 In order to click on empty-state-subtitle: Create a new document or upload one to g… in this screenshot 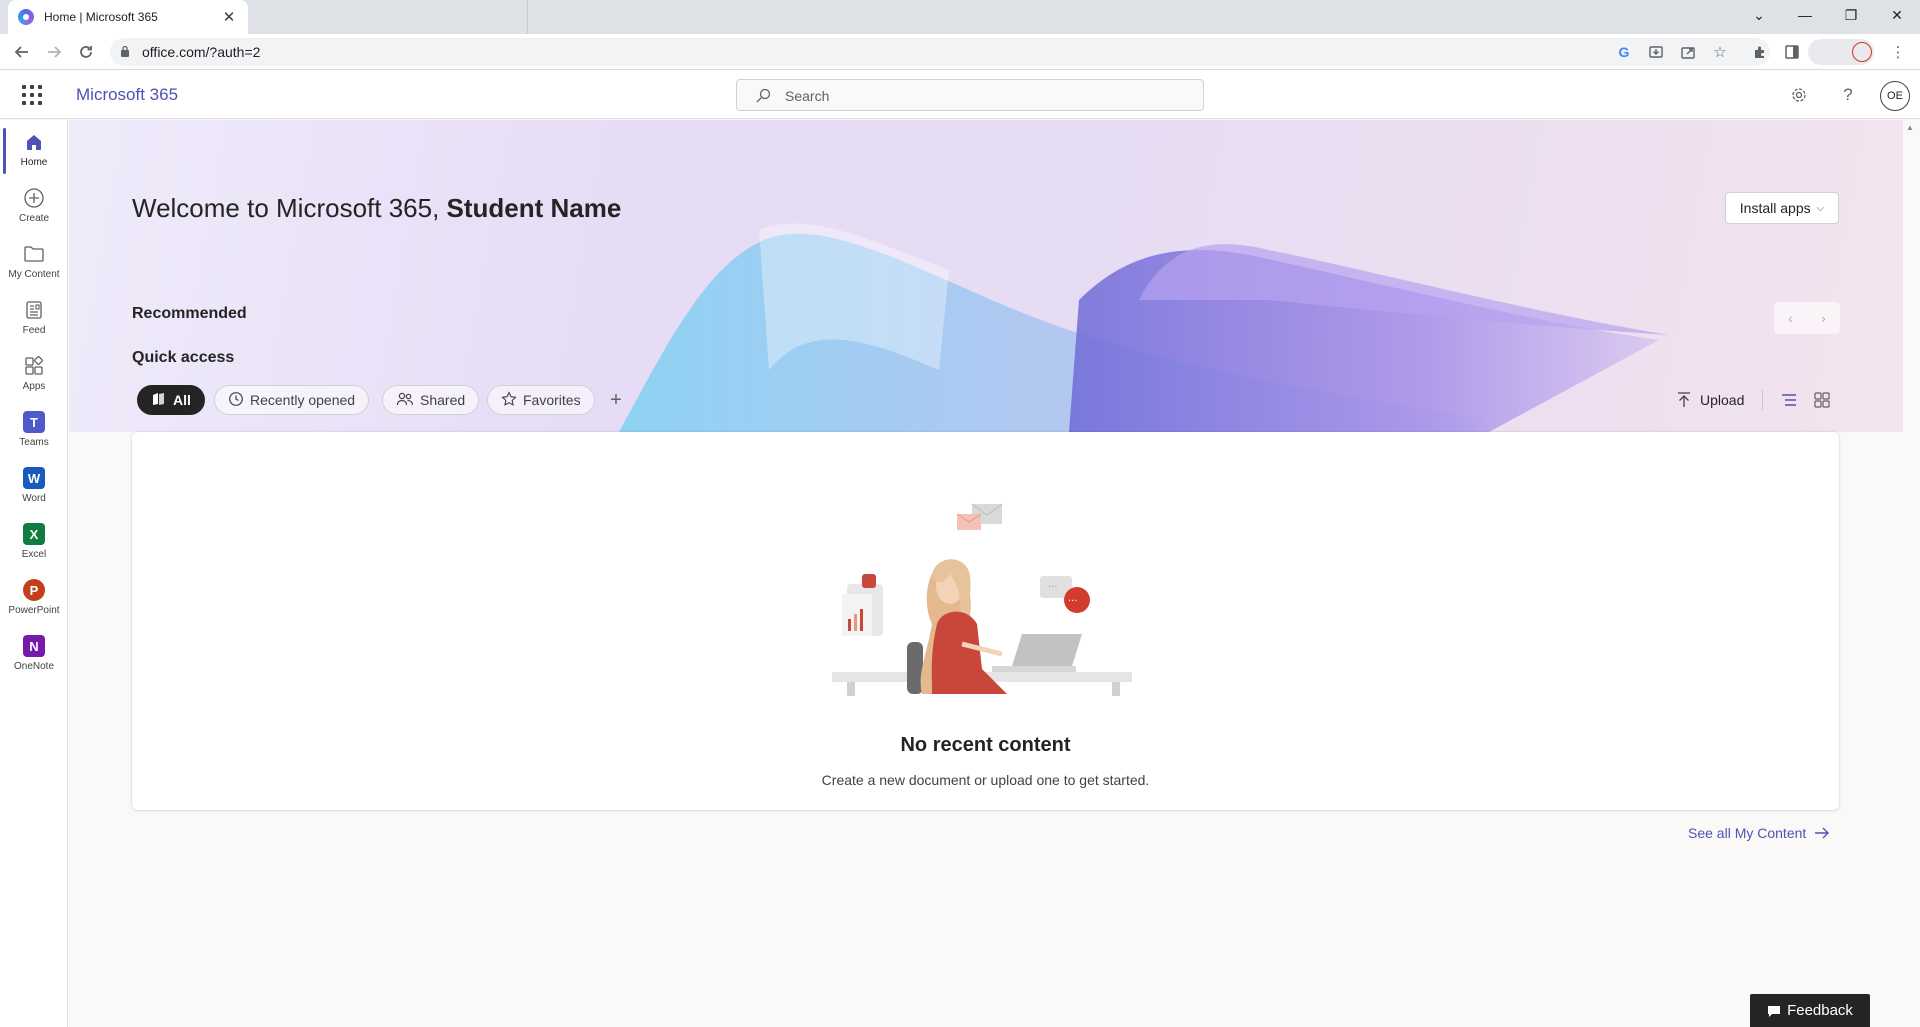, I will do `click(985, 780)`.